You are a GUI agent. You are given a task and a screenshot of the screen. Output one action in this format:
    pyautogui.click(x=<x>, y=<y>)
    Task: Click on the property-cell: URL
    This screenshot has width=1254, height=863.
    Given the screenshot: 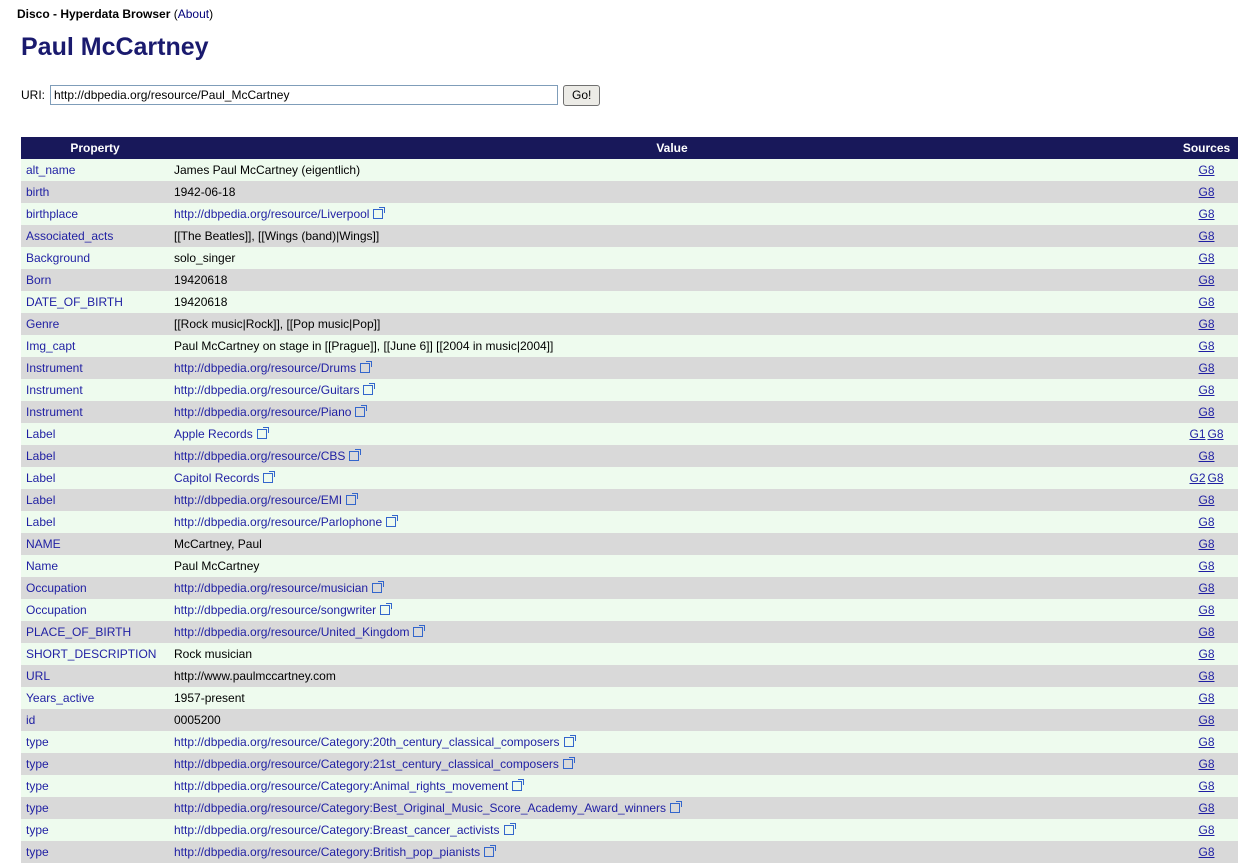 What is the action you would take?
    pyautogui.click(x=95, y=676)
    